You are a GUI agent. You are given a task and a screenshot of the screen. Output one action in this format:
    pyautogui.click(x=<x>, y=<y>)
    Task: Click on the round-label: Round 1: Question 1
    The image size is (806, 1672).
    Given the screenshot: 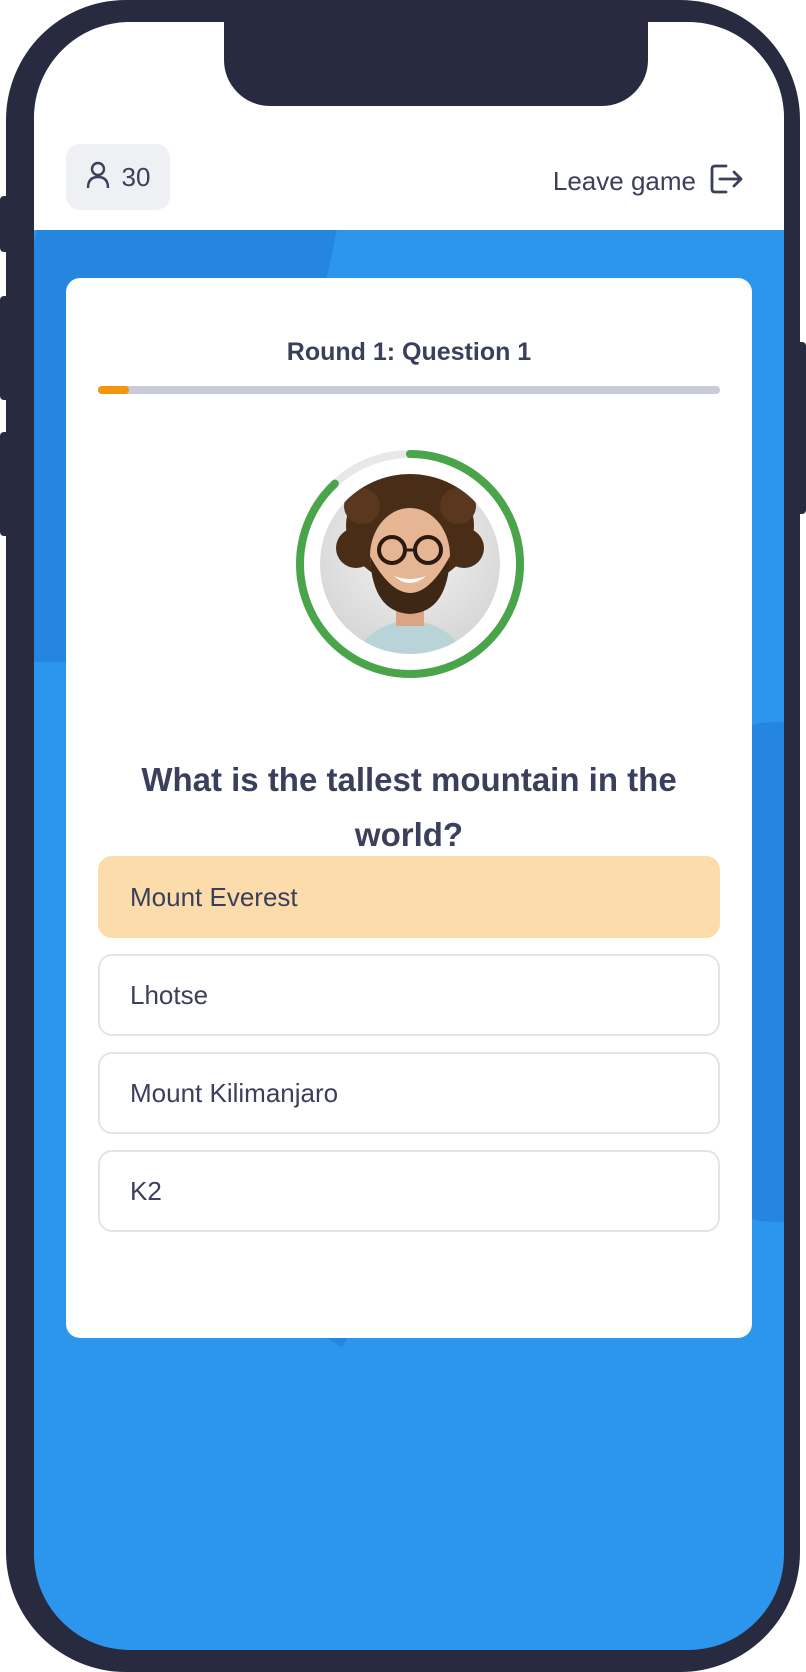 What is the action you would take?
    pyautogui.click(x=409, y=352)
    